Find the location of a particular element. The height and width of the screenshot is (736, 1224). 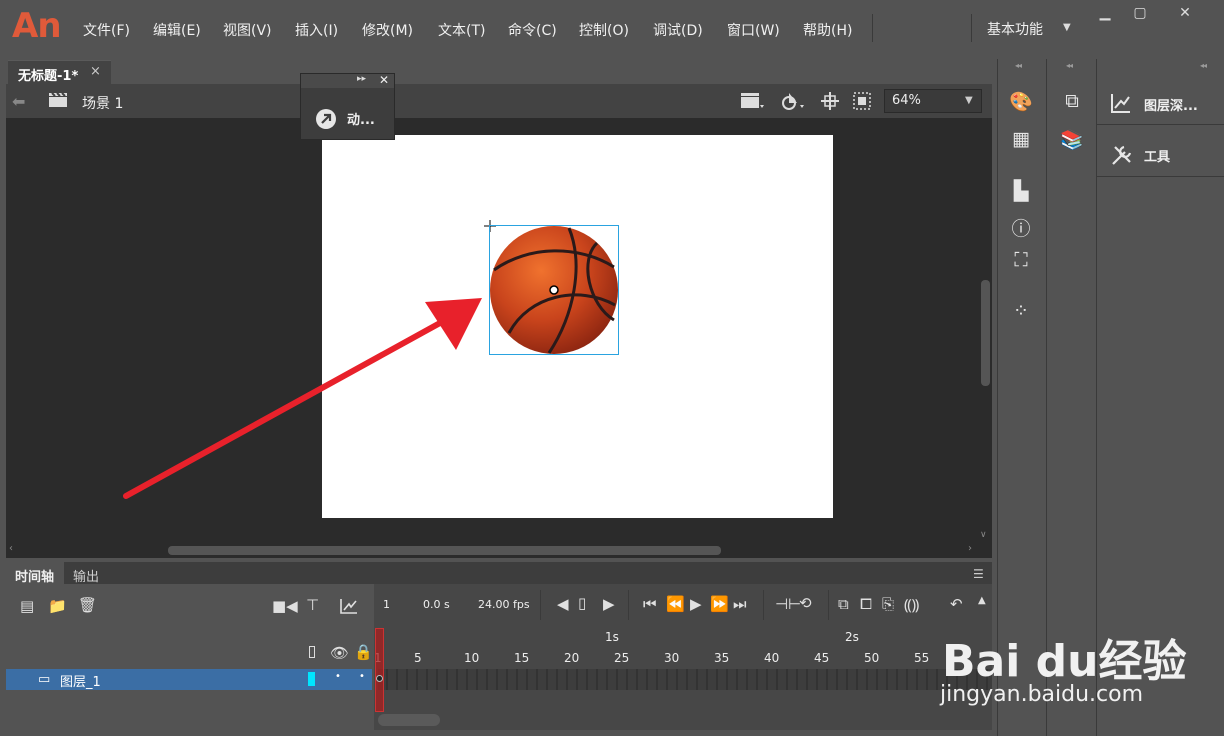

play-icon: ▶ is located at coordinates (696, 604).